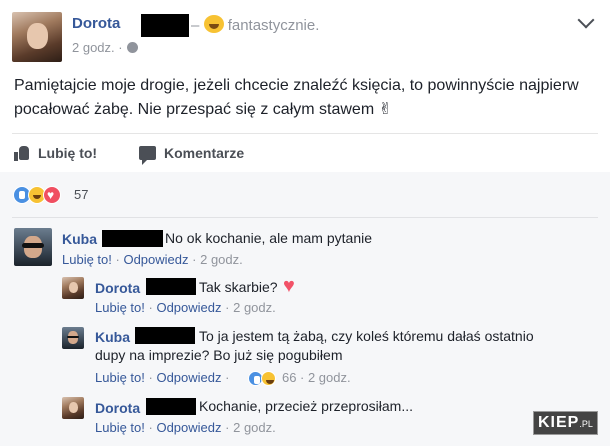 The height and width of the screenshot is (446, 610). I want to click on comment-reaction-count: 66, so click(289, 377).